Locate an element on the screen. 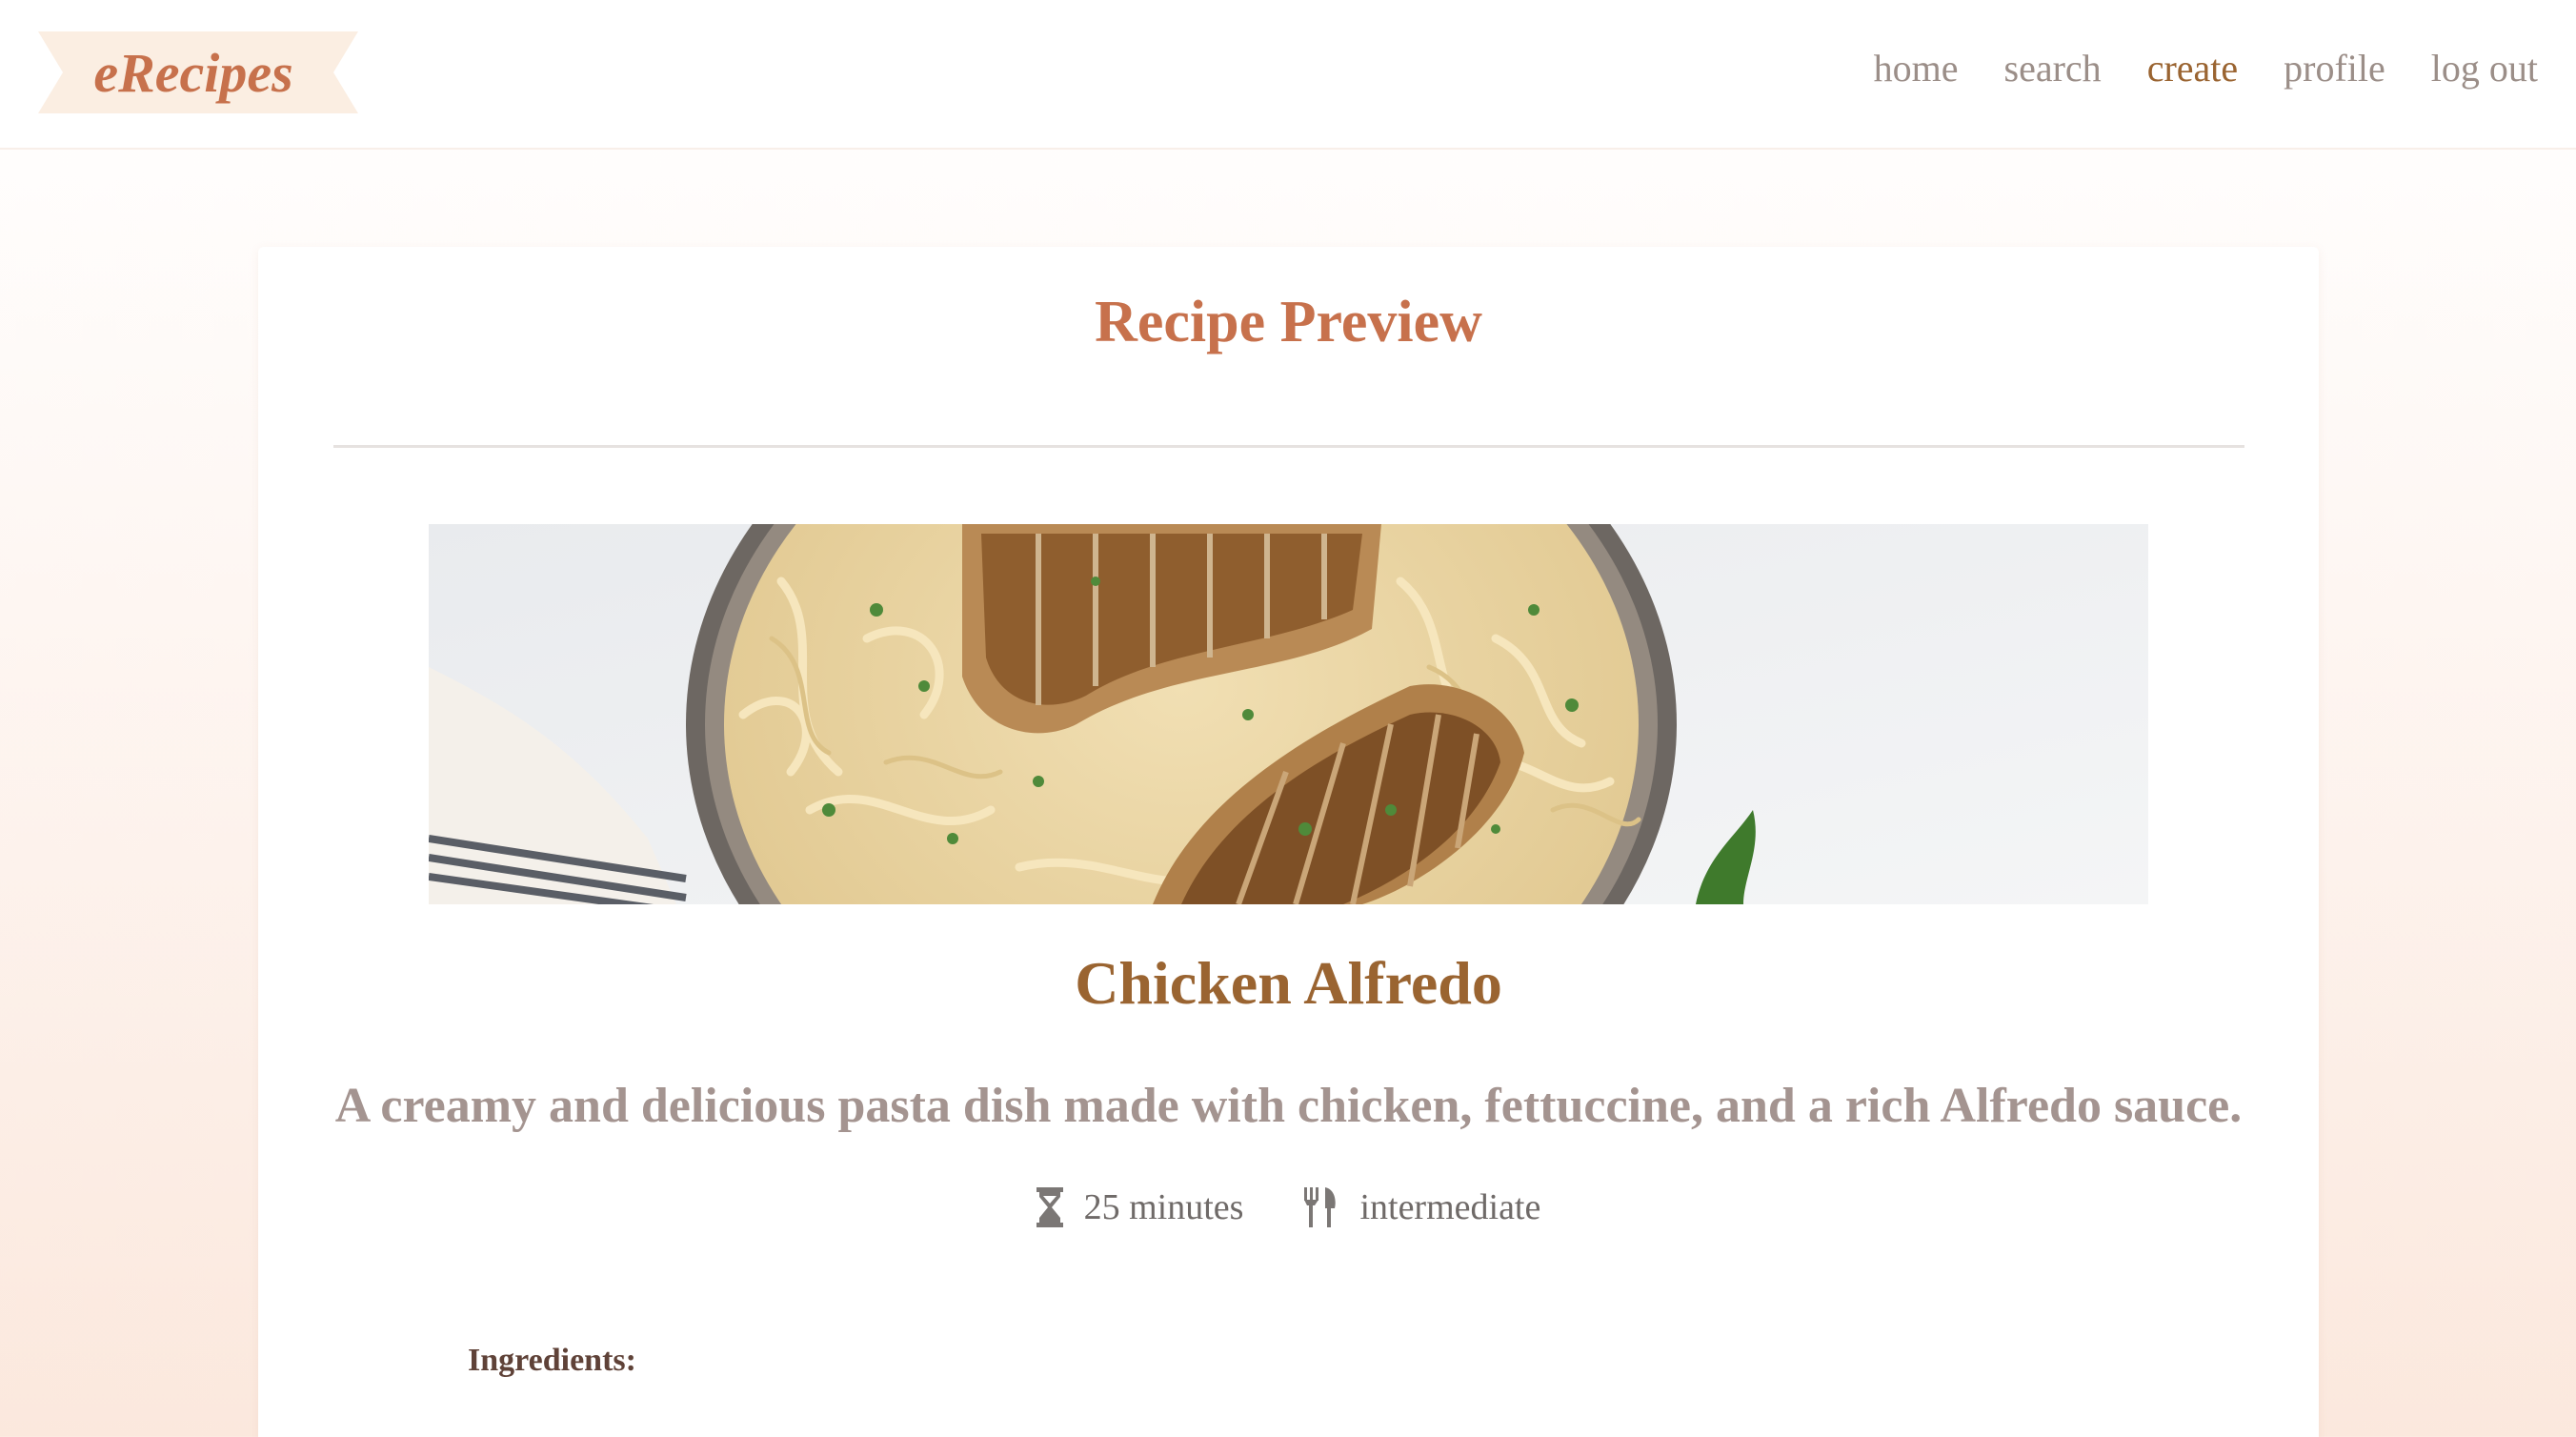 Image resolution: width=2576 pixels, height=1437 pixels. difficulty-label: intermediate is located at coordinates (1450, 1207).